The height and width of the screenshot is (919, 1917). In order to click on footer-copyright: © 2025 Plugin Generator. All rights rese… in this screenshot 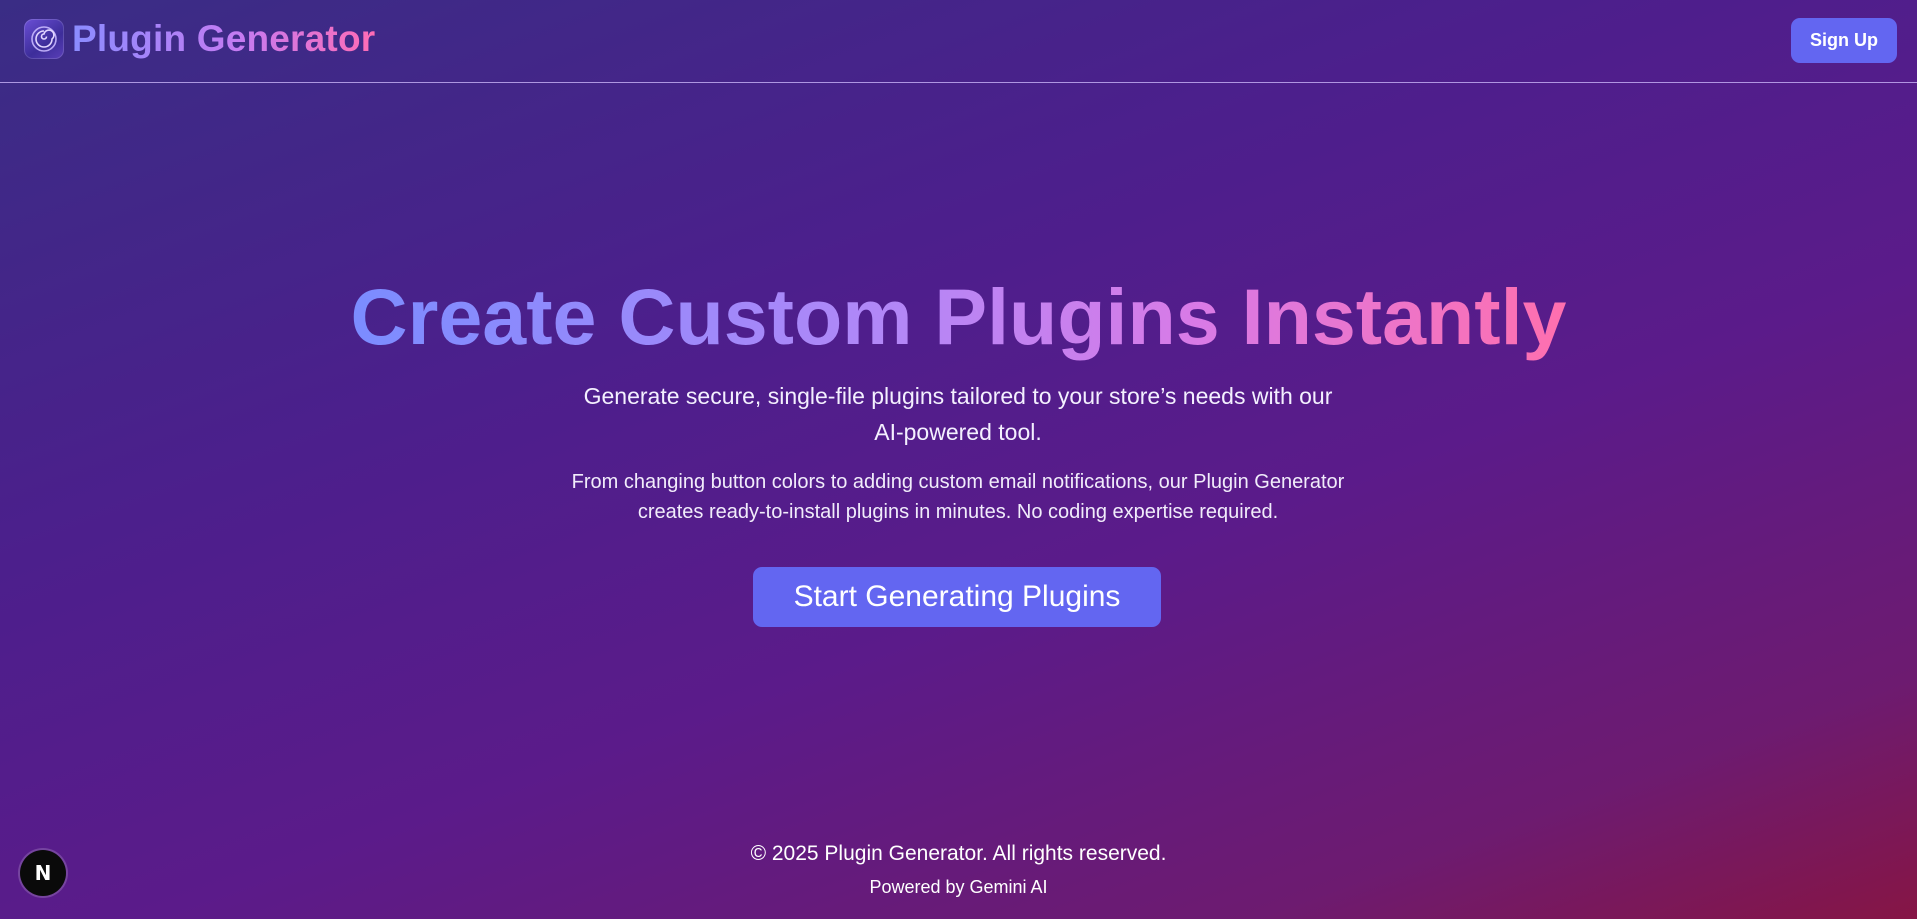, I will do `click(958, 853)`.